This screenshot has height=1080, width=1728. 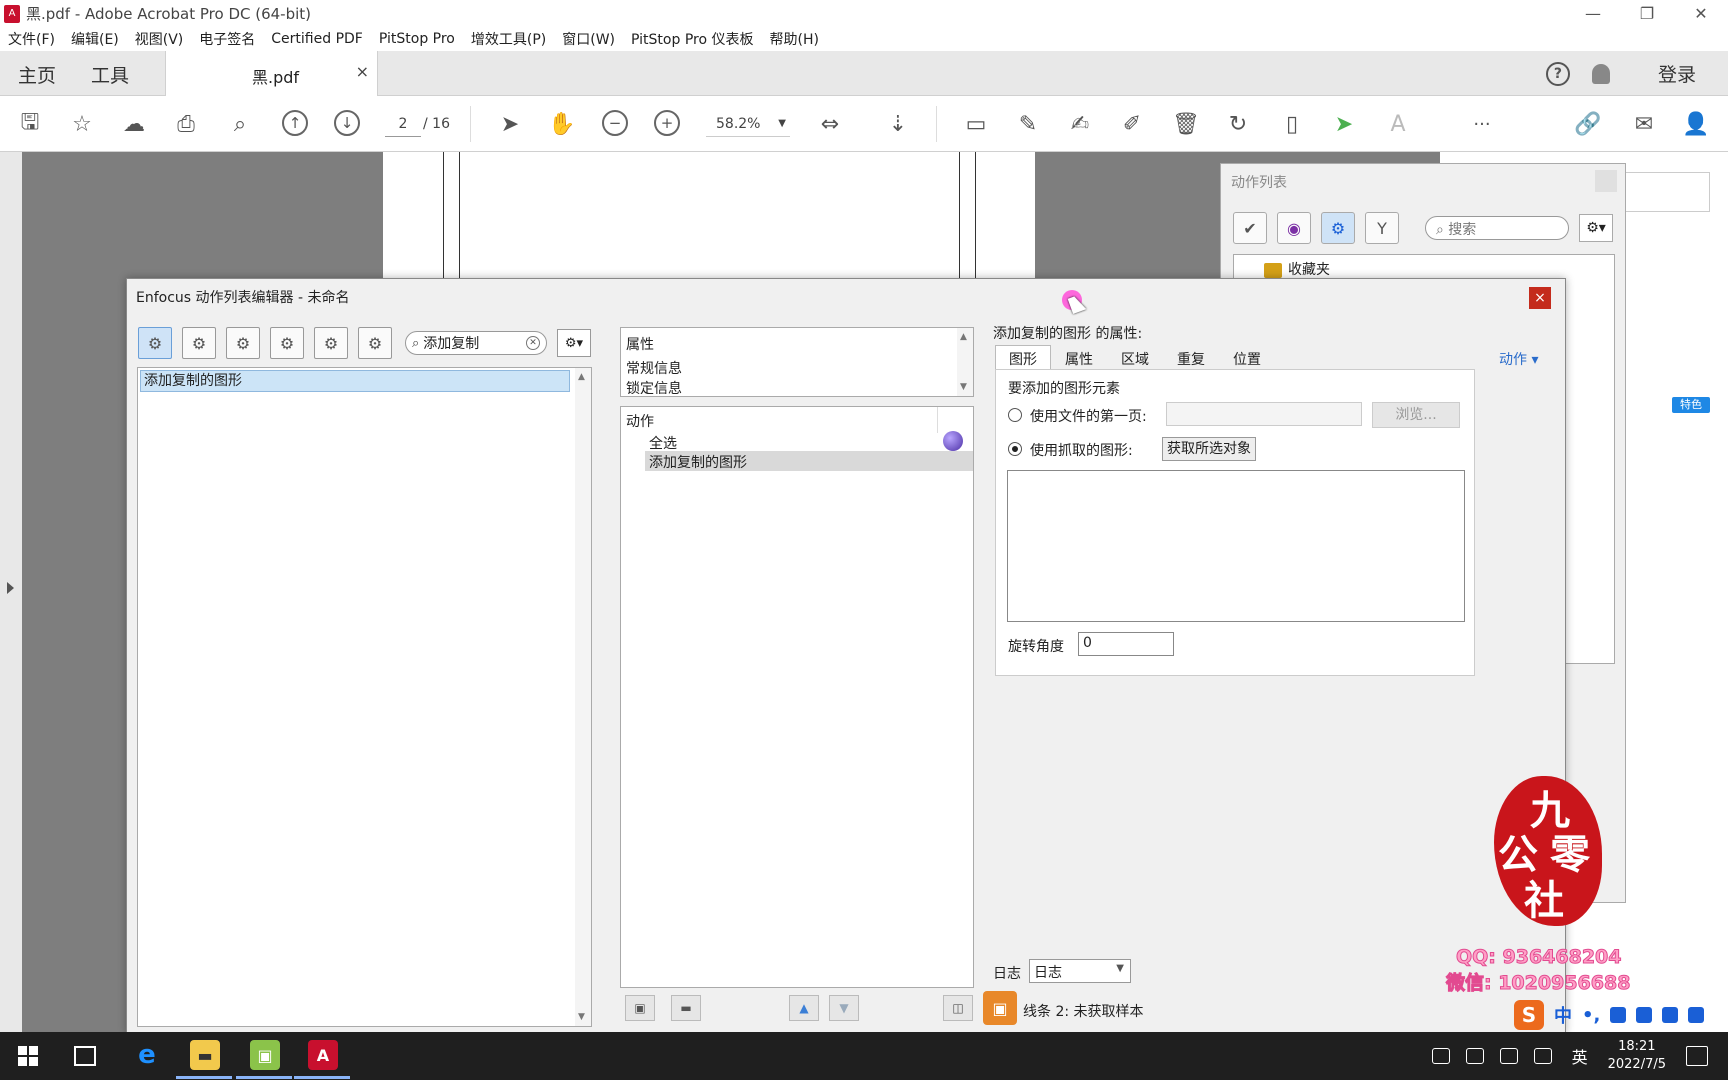 I want to click on select-action-icon: ⚙, so click(x=199, y=343).